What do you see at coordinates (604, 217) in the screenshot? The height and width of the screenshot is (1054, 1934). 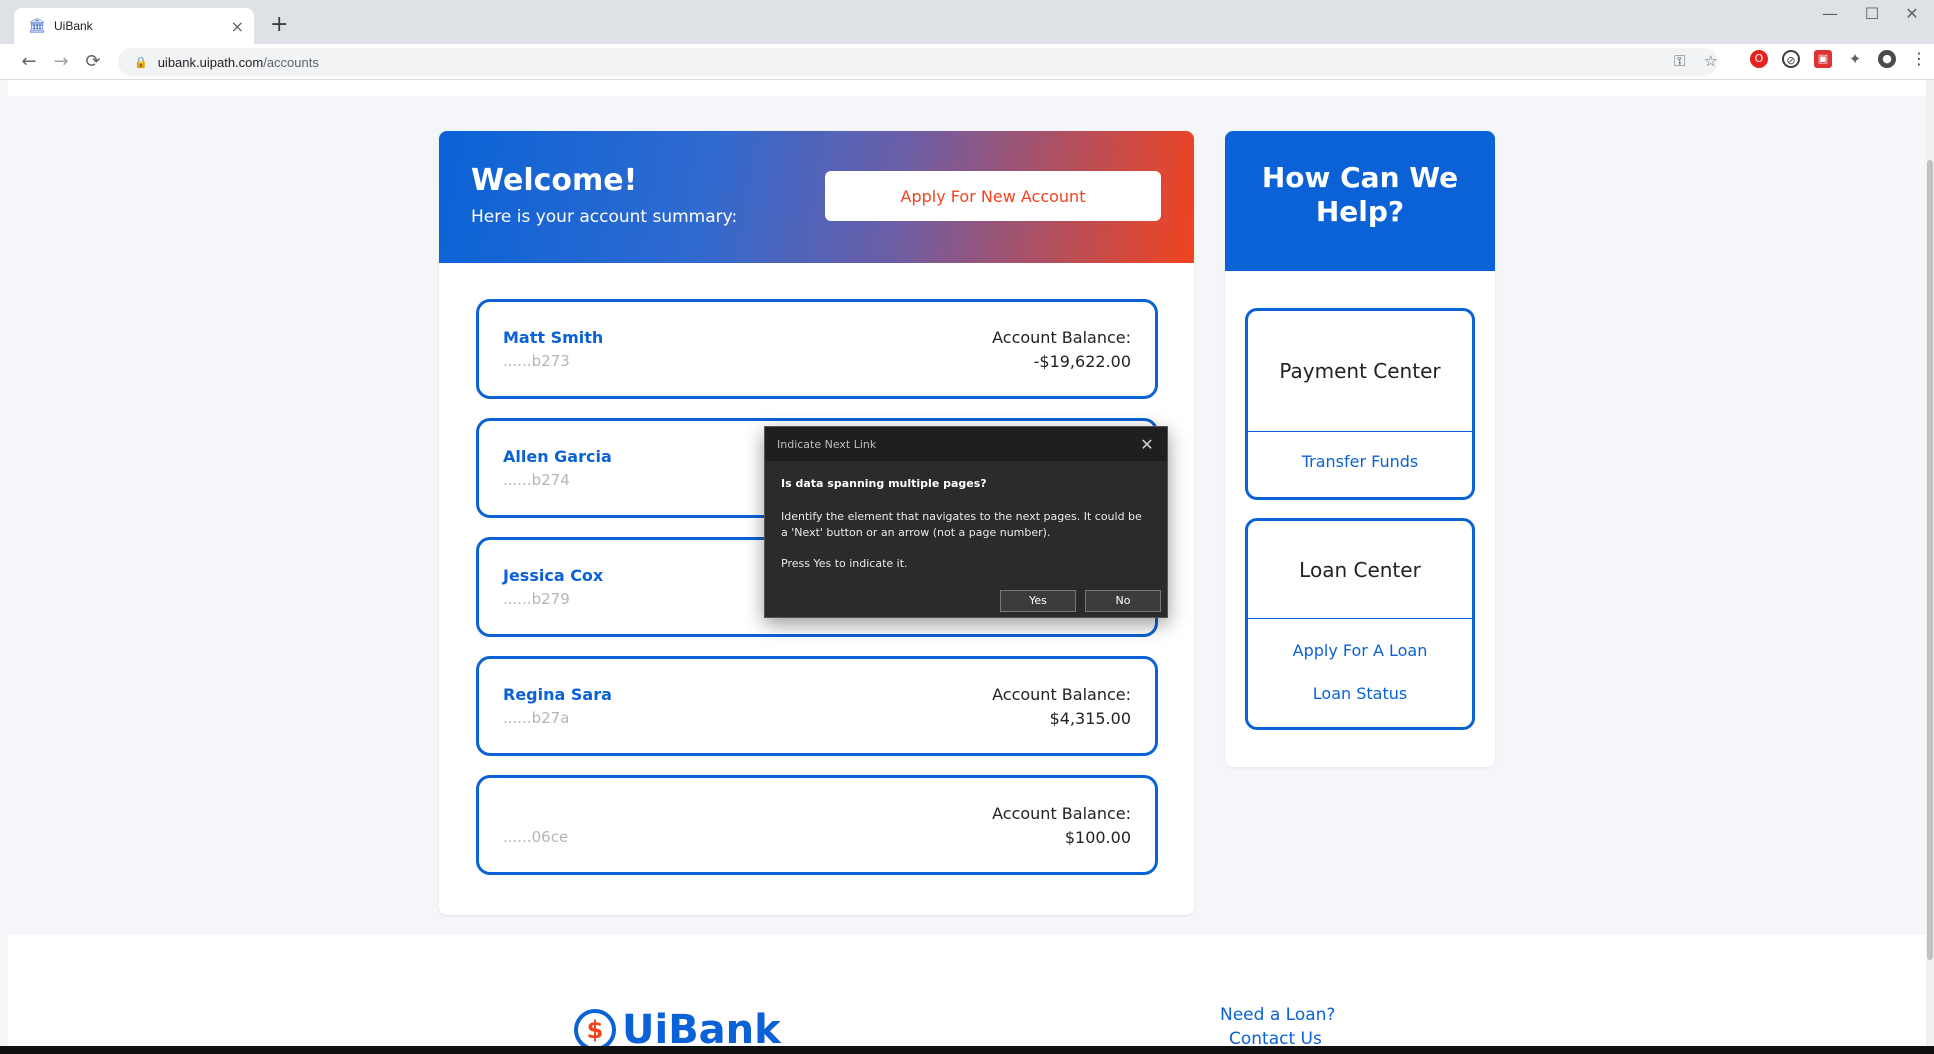 I see `welcome-subtitle: Here is your account summary:` at bounding box center [604, 217].